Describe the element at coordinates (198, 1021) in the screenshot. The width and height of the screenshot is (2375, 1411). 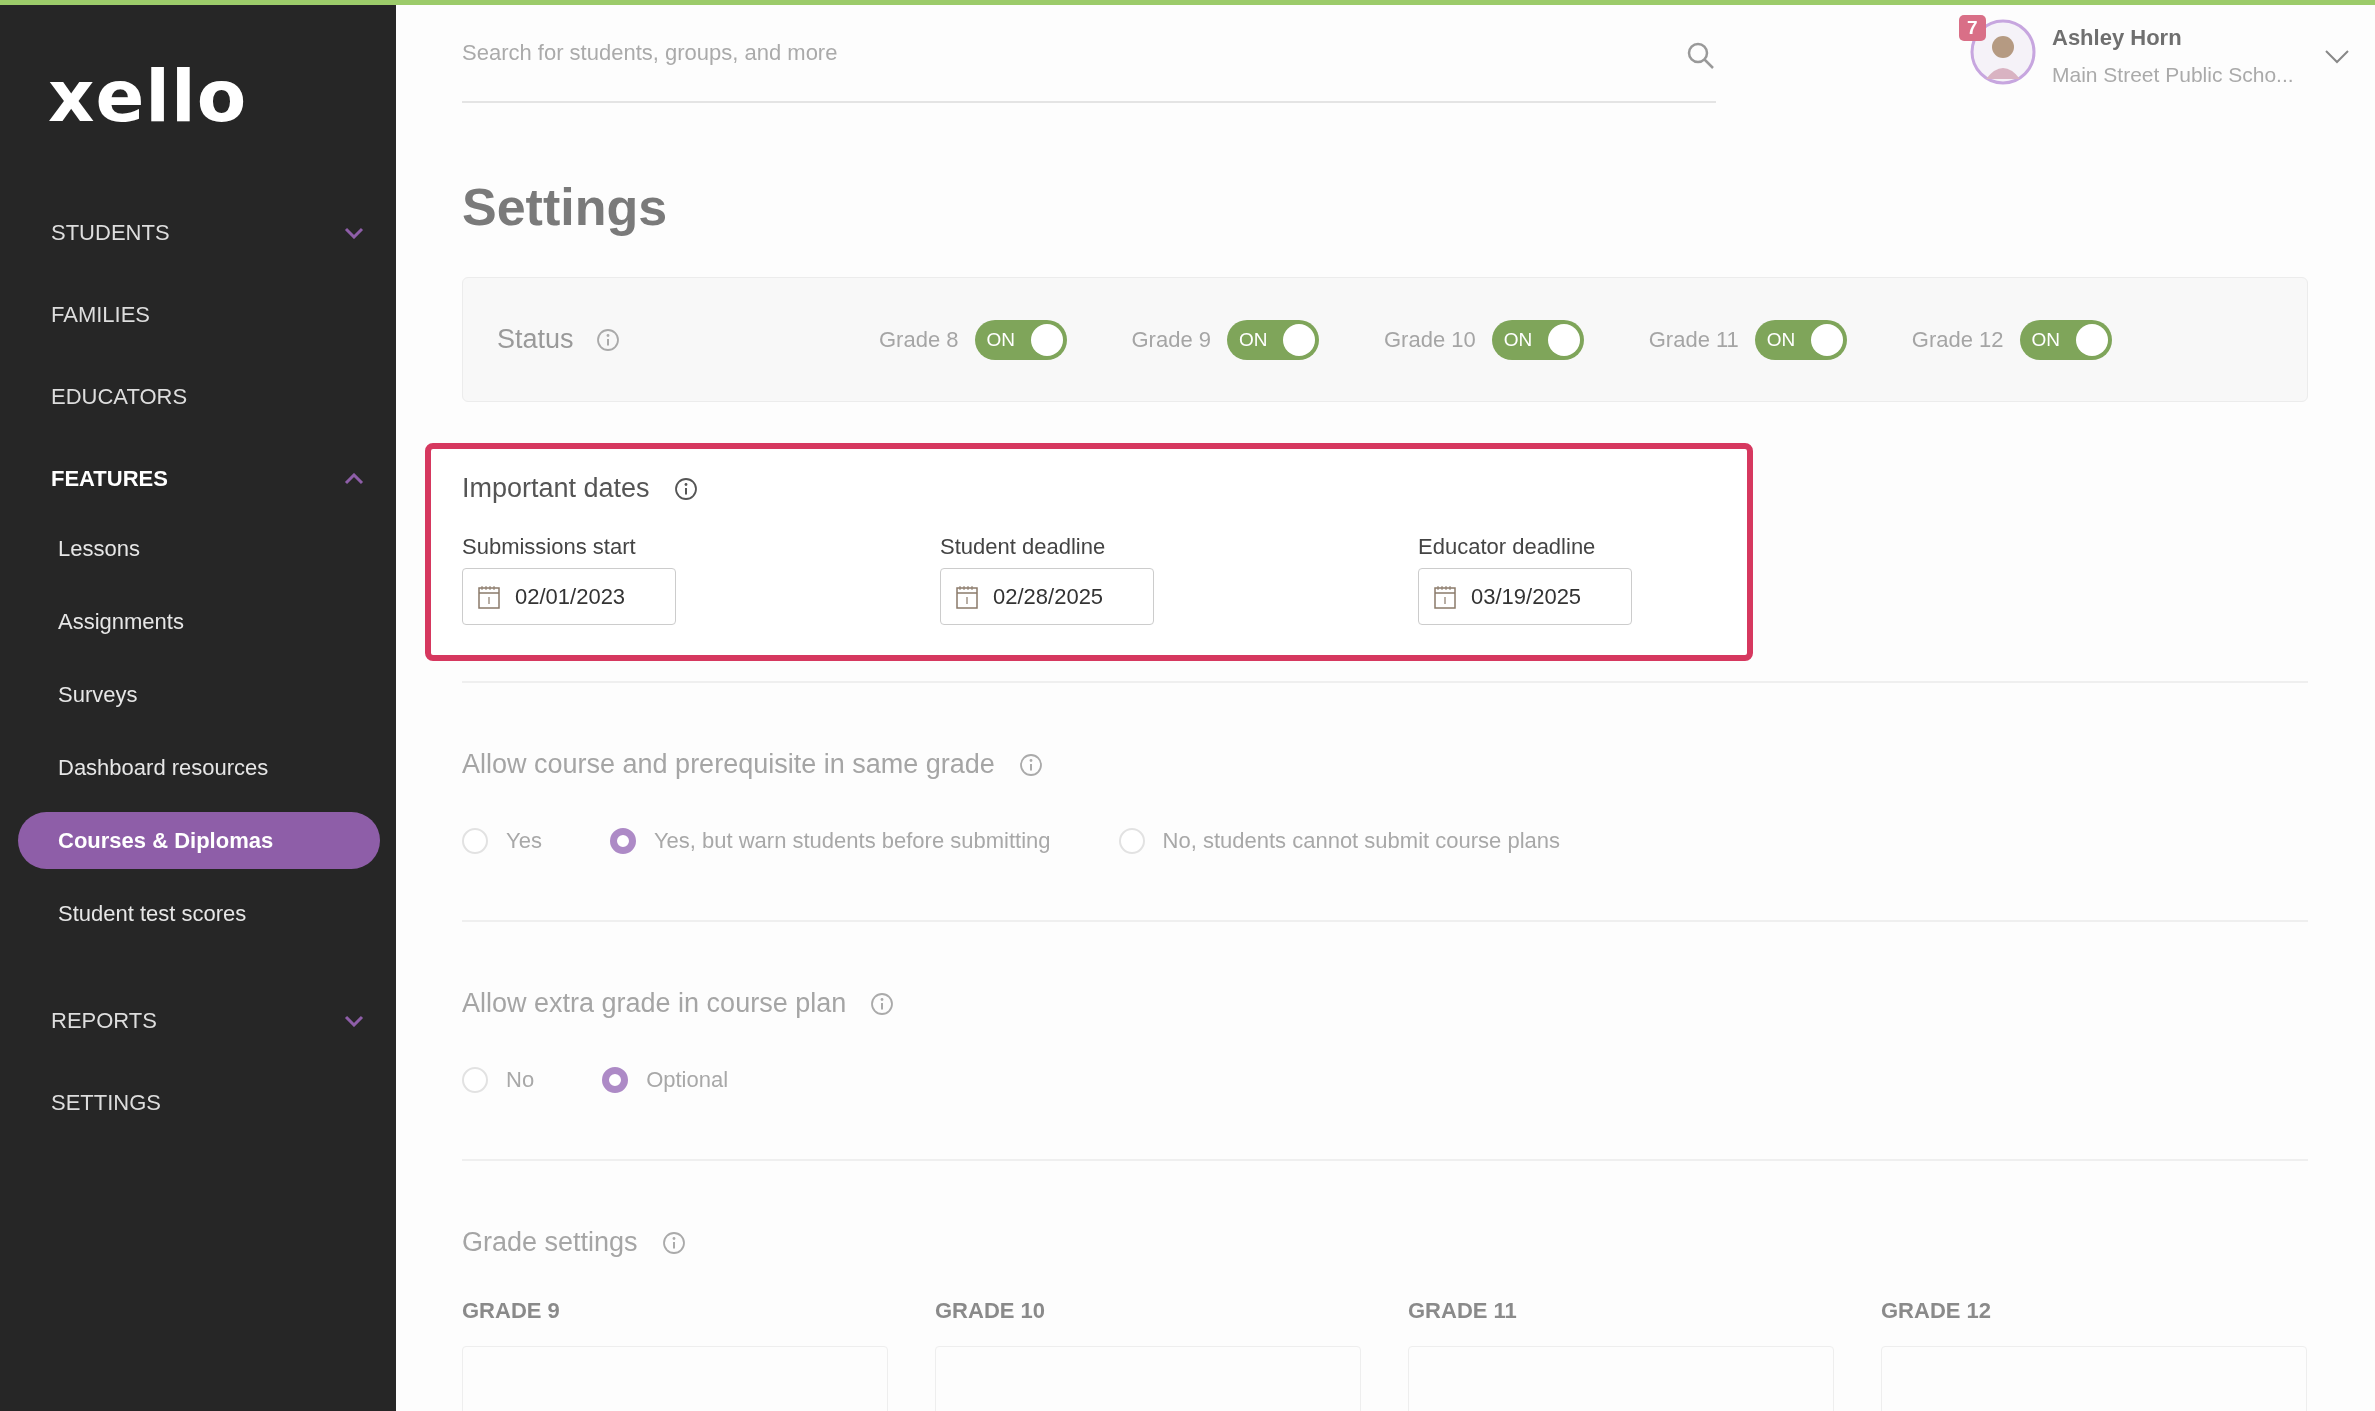
I see `nav-section: REPORTS` at that location.